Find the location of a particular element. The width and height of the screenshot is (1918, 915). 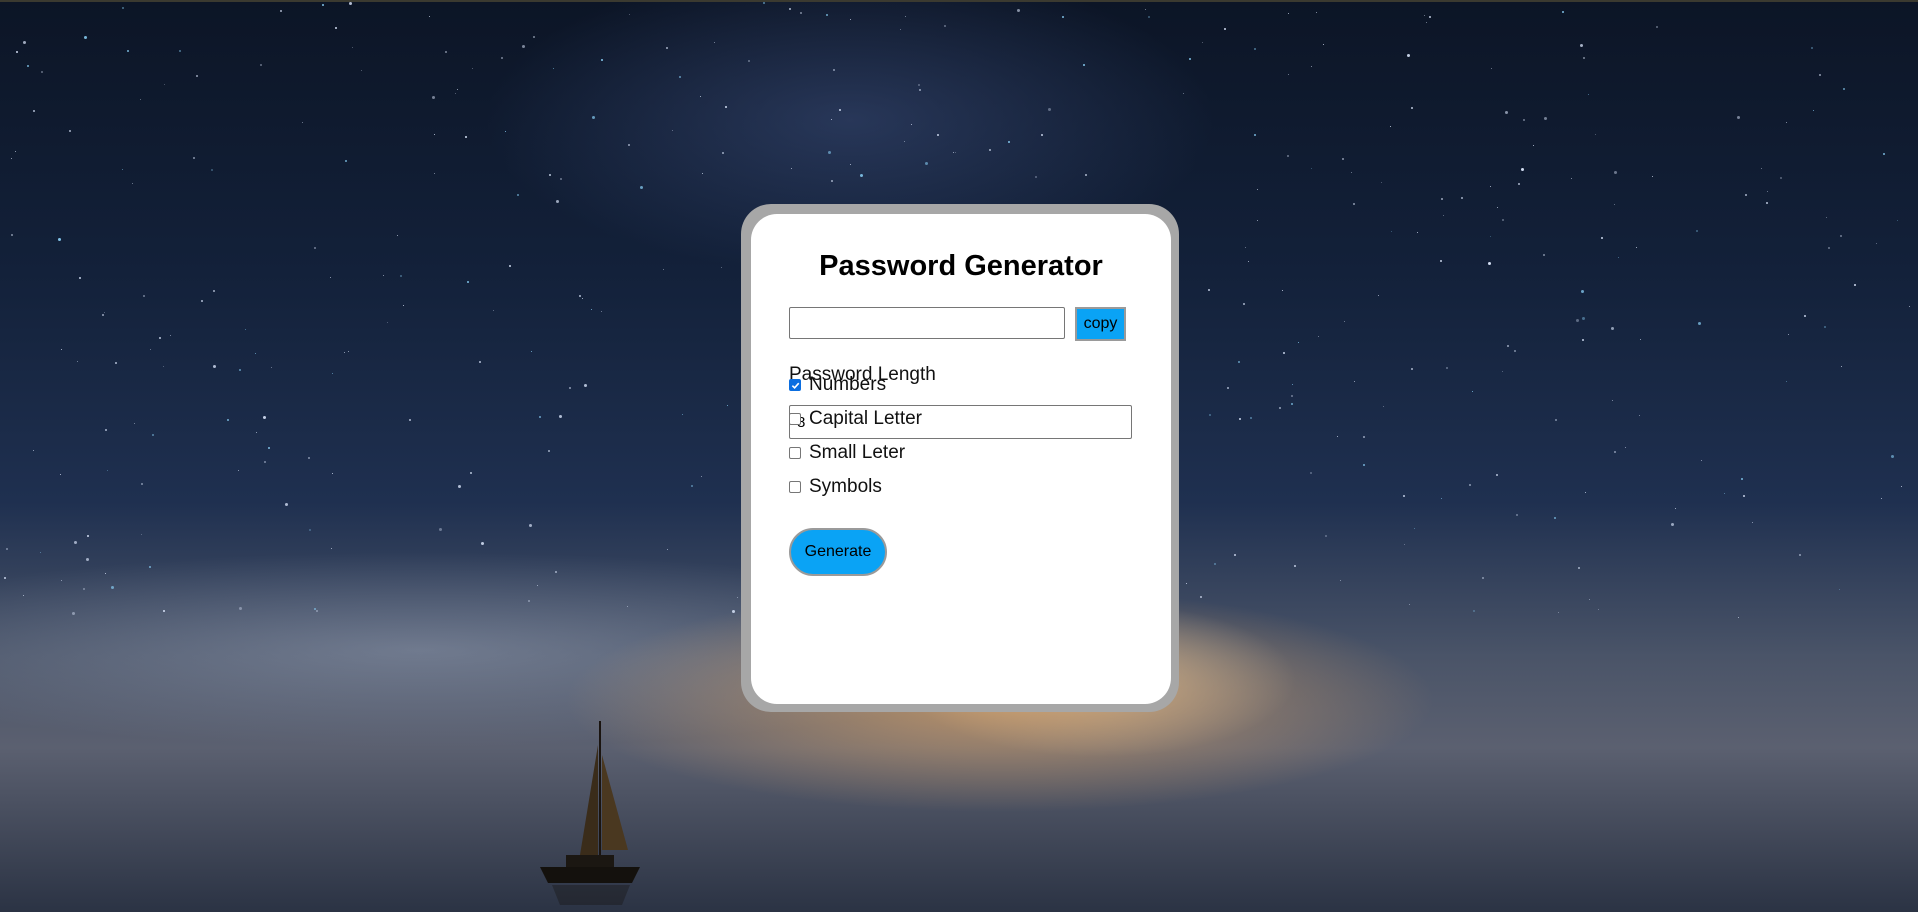

option-capital-letter: Capital Letter is located at coordinates (855, 419).